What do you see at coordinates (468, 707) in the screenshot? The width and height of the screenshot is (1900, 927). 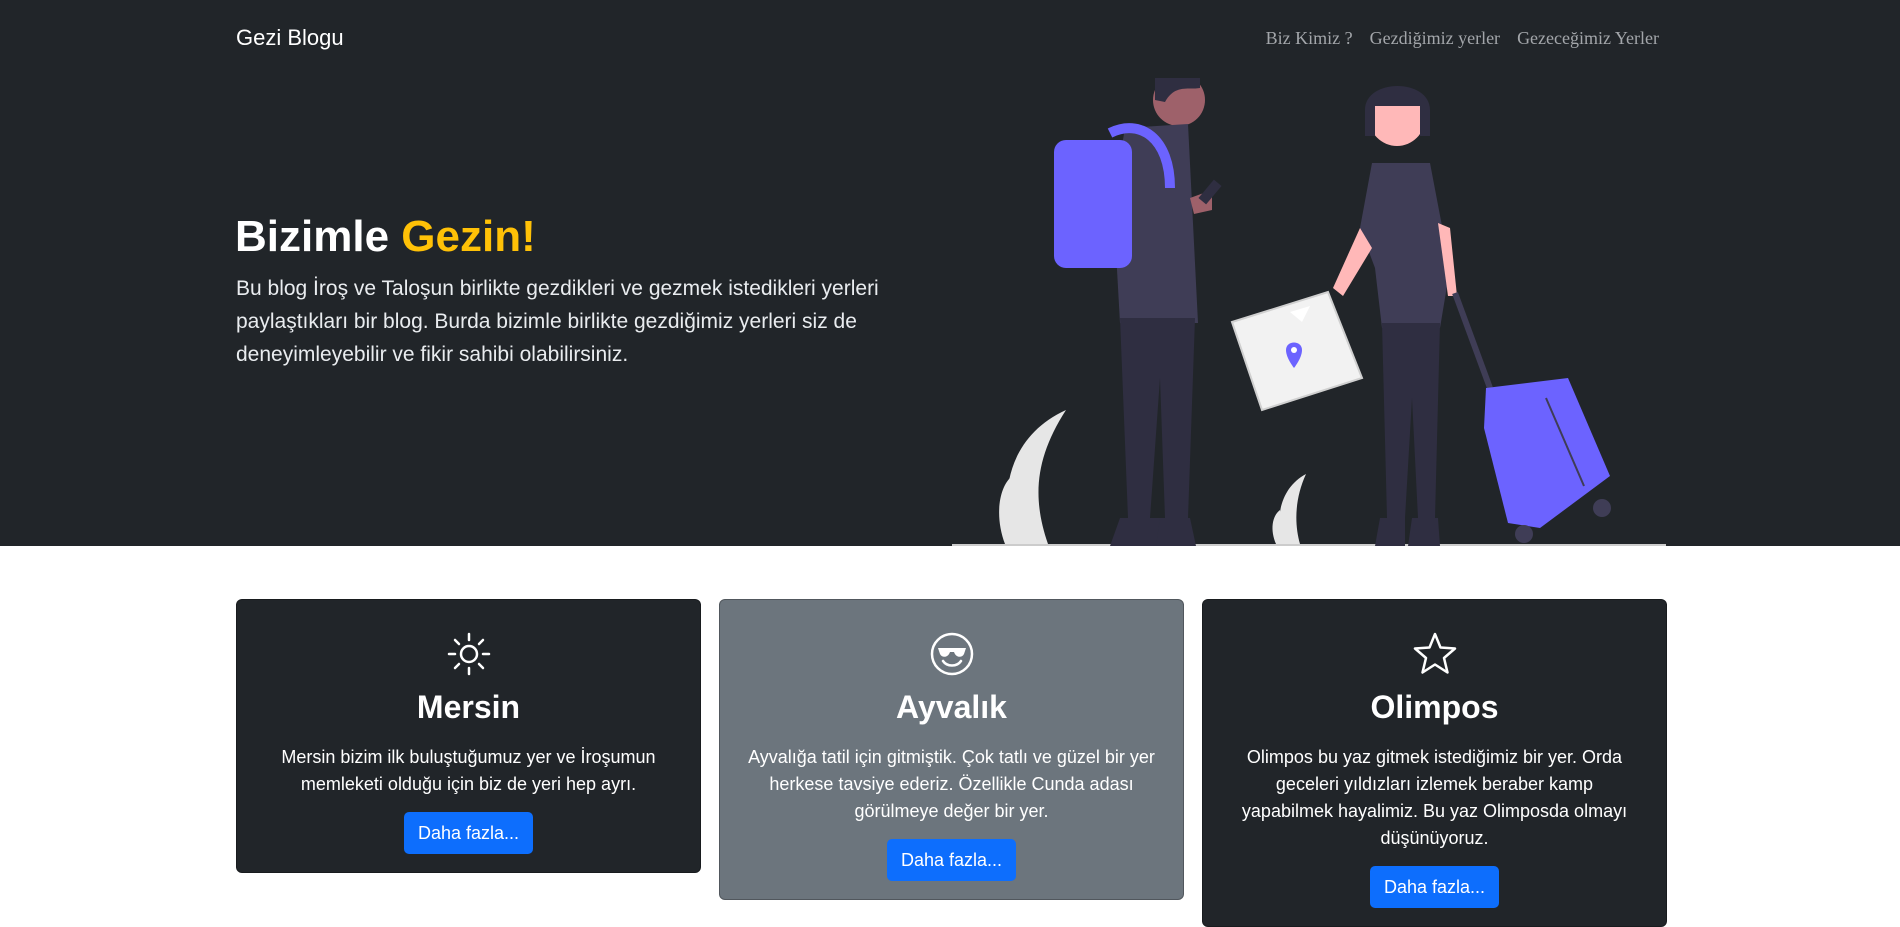 I see `card-title: Mersin` at bounding box center [468, 707].